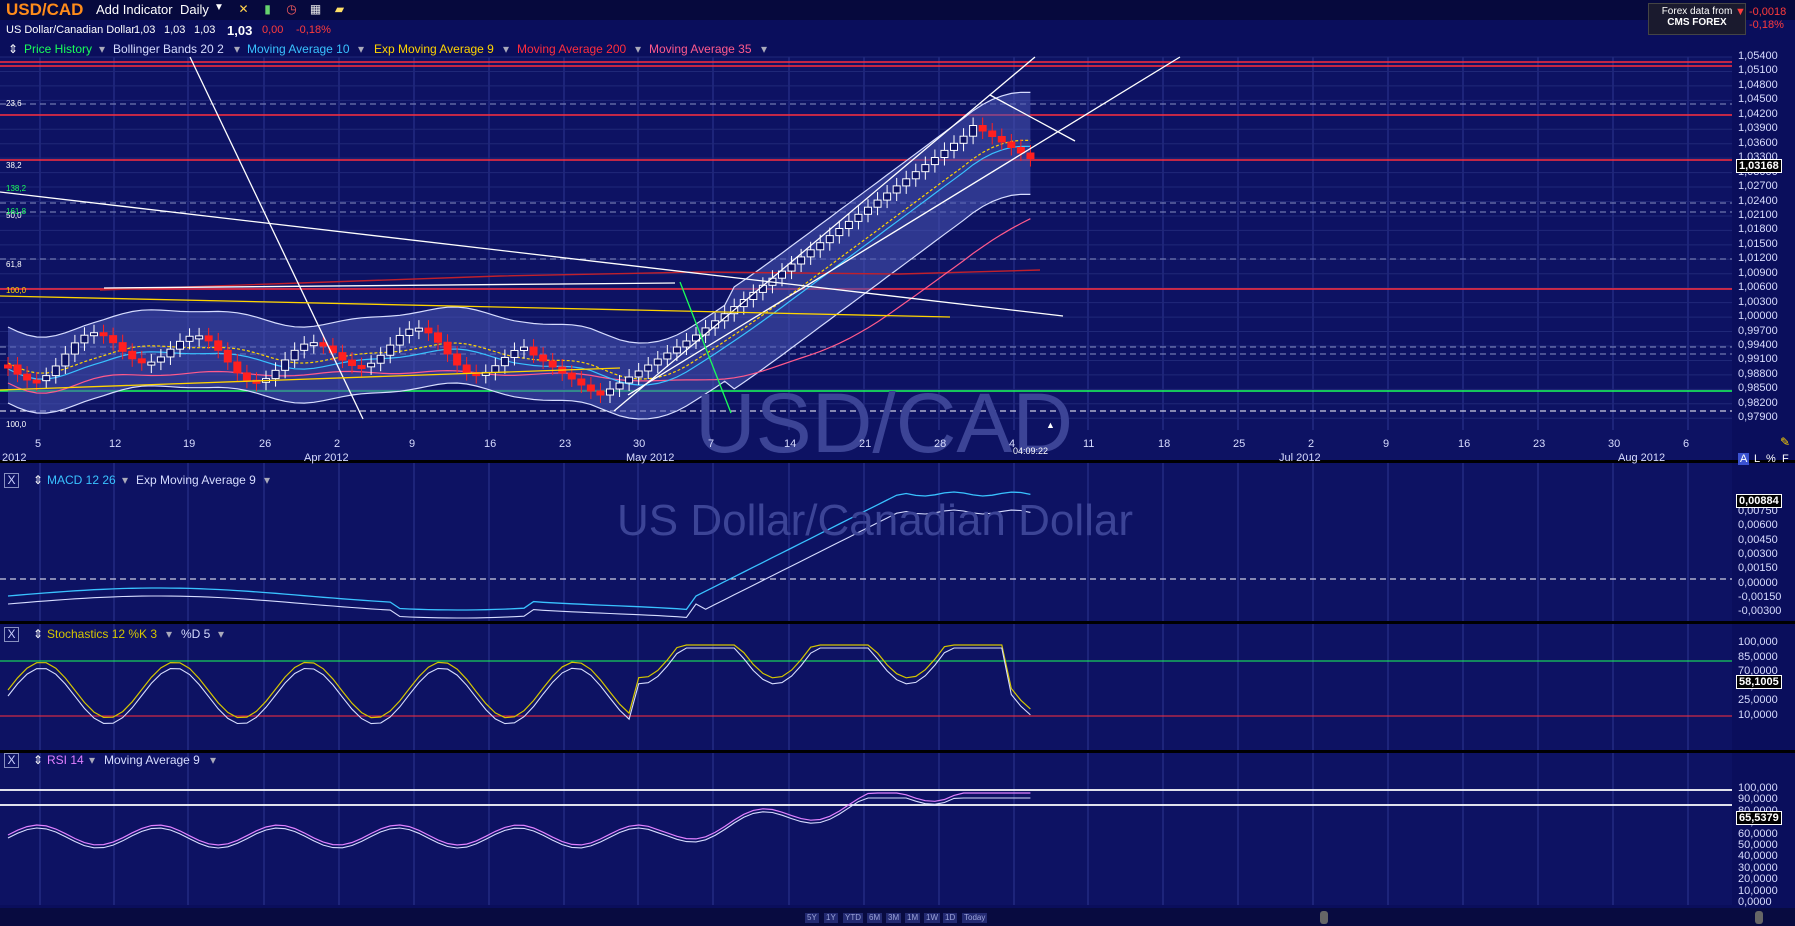  Describe the element at coordinates (1758, 258) in the screenshot. I see `price-tick: 1,01200` at that location.